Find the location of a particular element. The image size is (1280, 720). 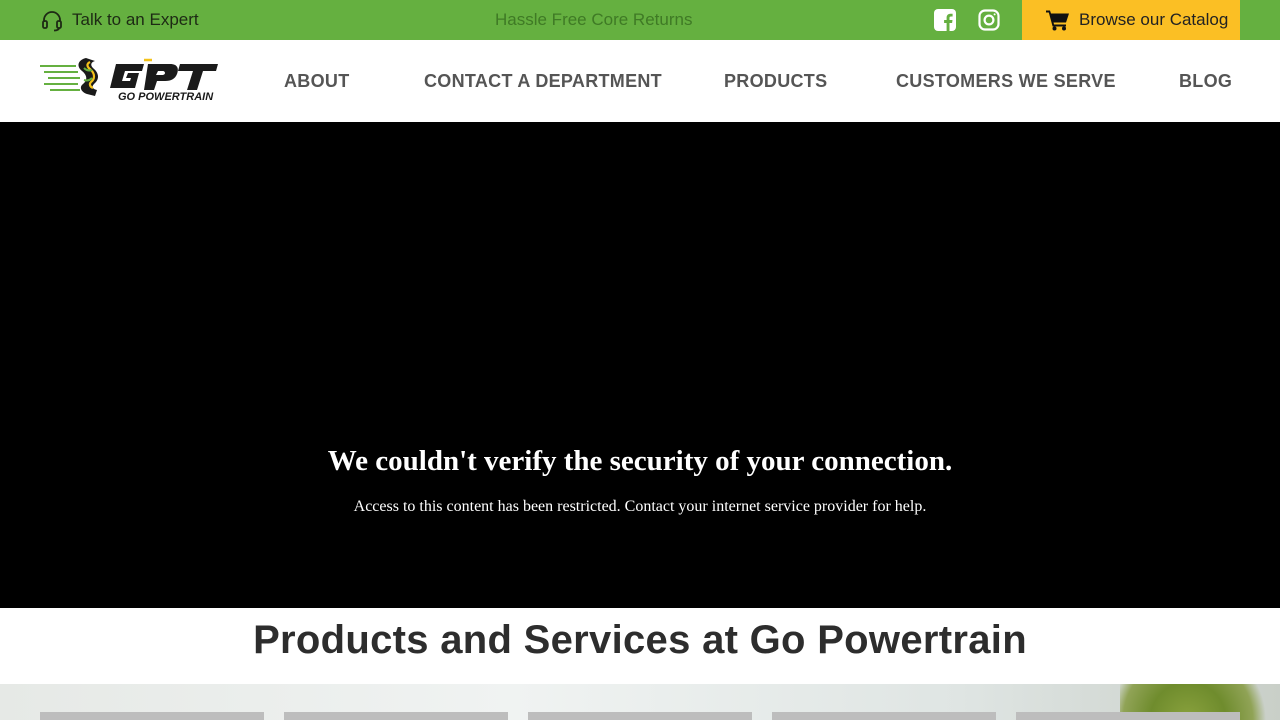

nav-item-customers-we-serve: CUSTOMERS WE SERVE is located at coordinates (1006, 81).